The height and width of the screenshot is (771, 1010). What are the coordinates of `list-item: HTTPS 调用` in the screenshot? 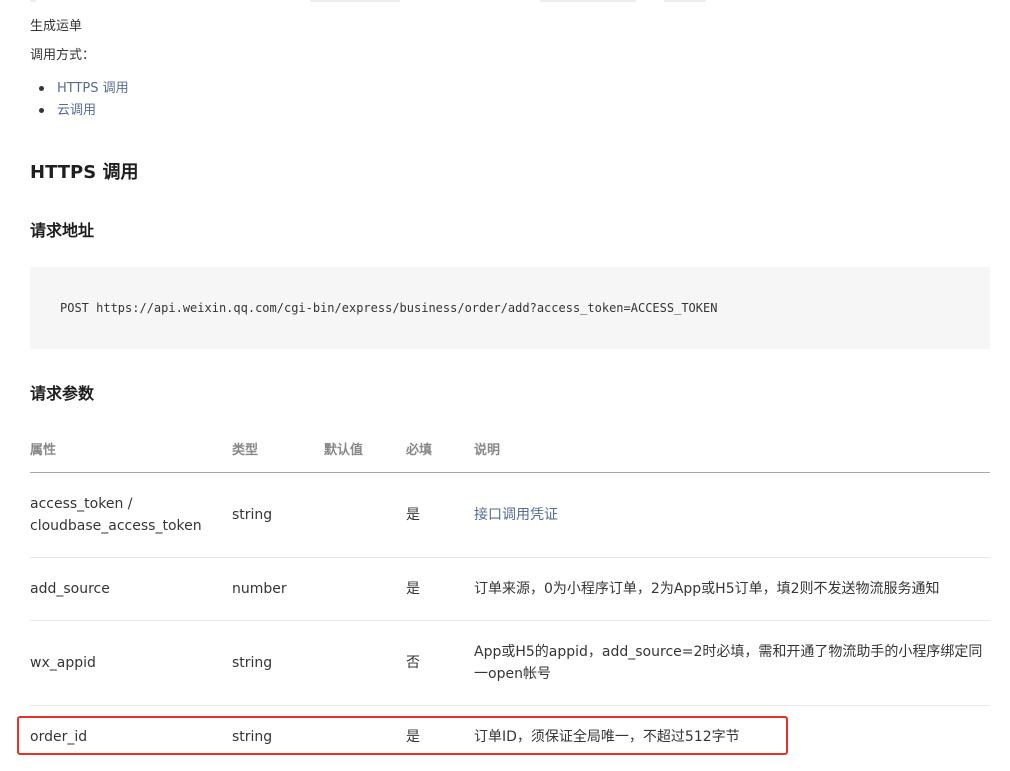 It's located at (79, 90).